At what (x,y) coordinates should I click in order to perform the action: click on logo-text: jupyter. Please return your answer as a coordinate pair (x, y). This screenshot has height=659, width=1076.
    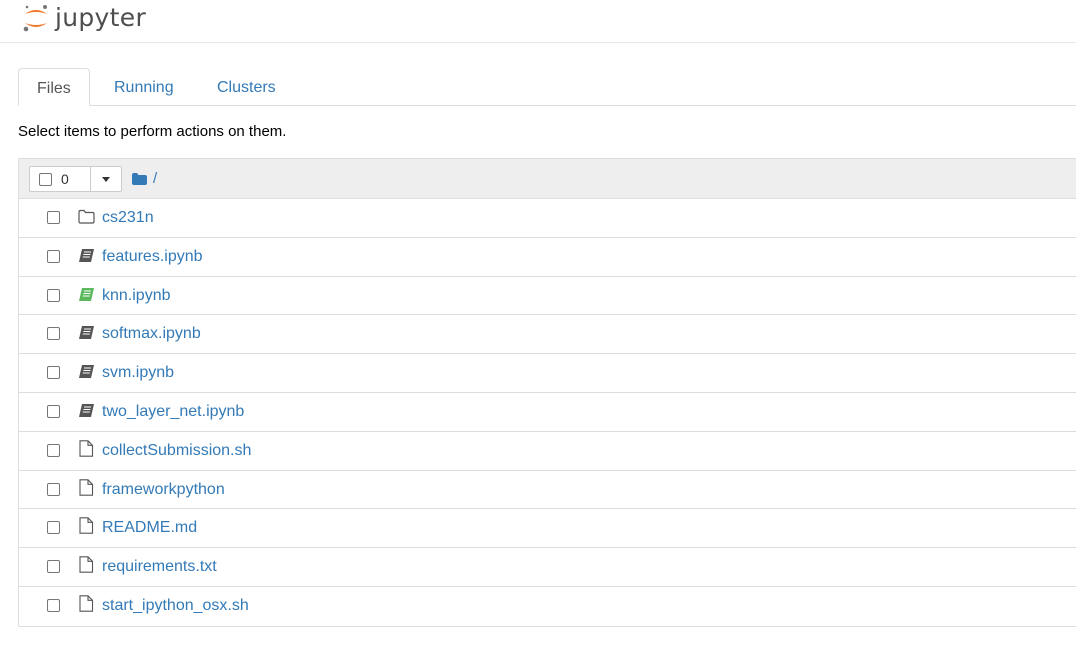
    Looking at the image, I should click on (101, 17).